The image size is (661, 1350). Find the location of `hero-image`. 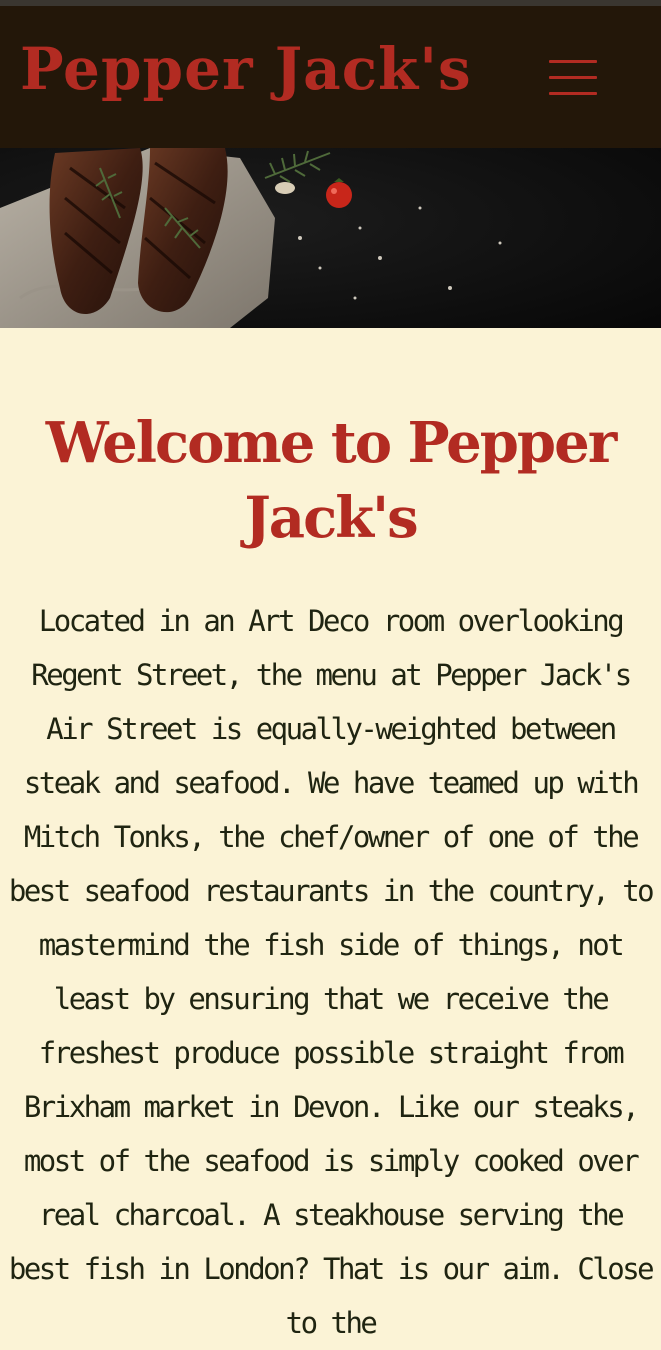

hero-image is located at coordinates (330, 238).